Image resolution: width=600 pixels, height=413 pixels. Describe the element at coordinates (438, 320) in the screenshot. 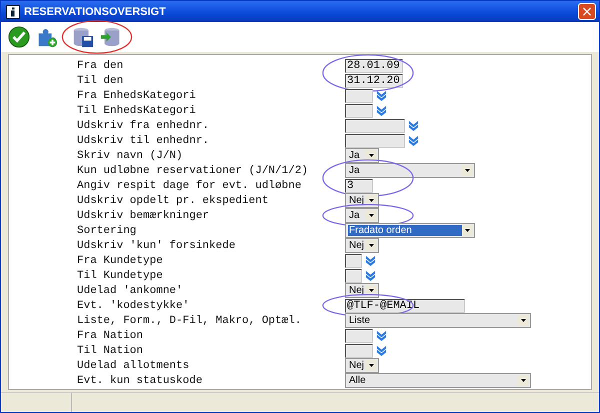

I see `dropdown: Liste` at that location.